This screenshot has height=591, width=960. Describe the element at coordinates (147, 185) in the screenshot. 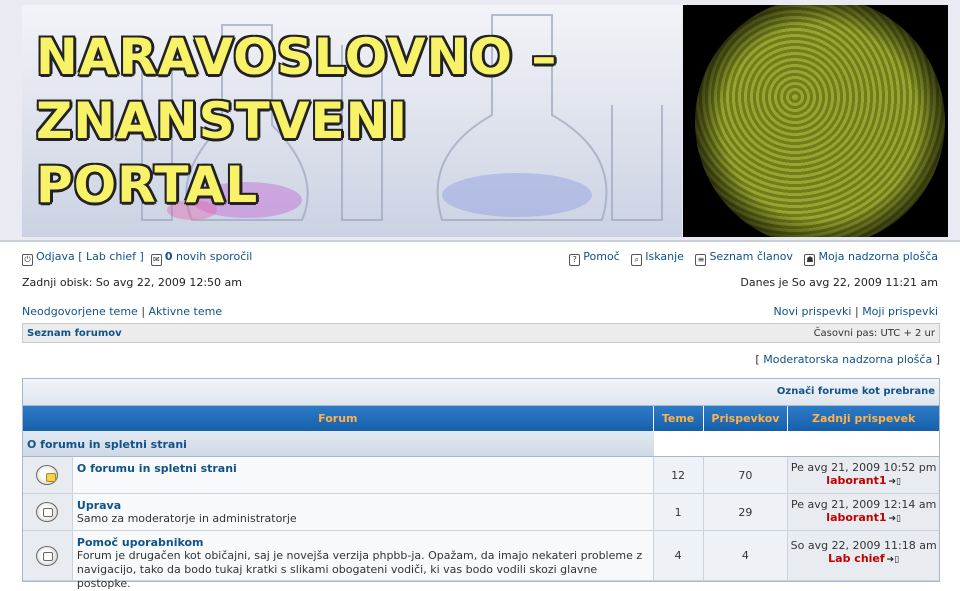

I see `site-title-line-3: PORTAL` at that location.